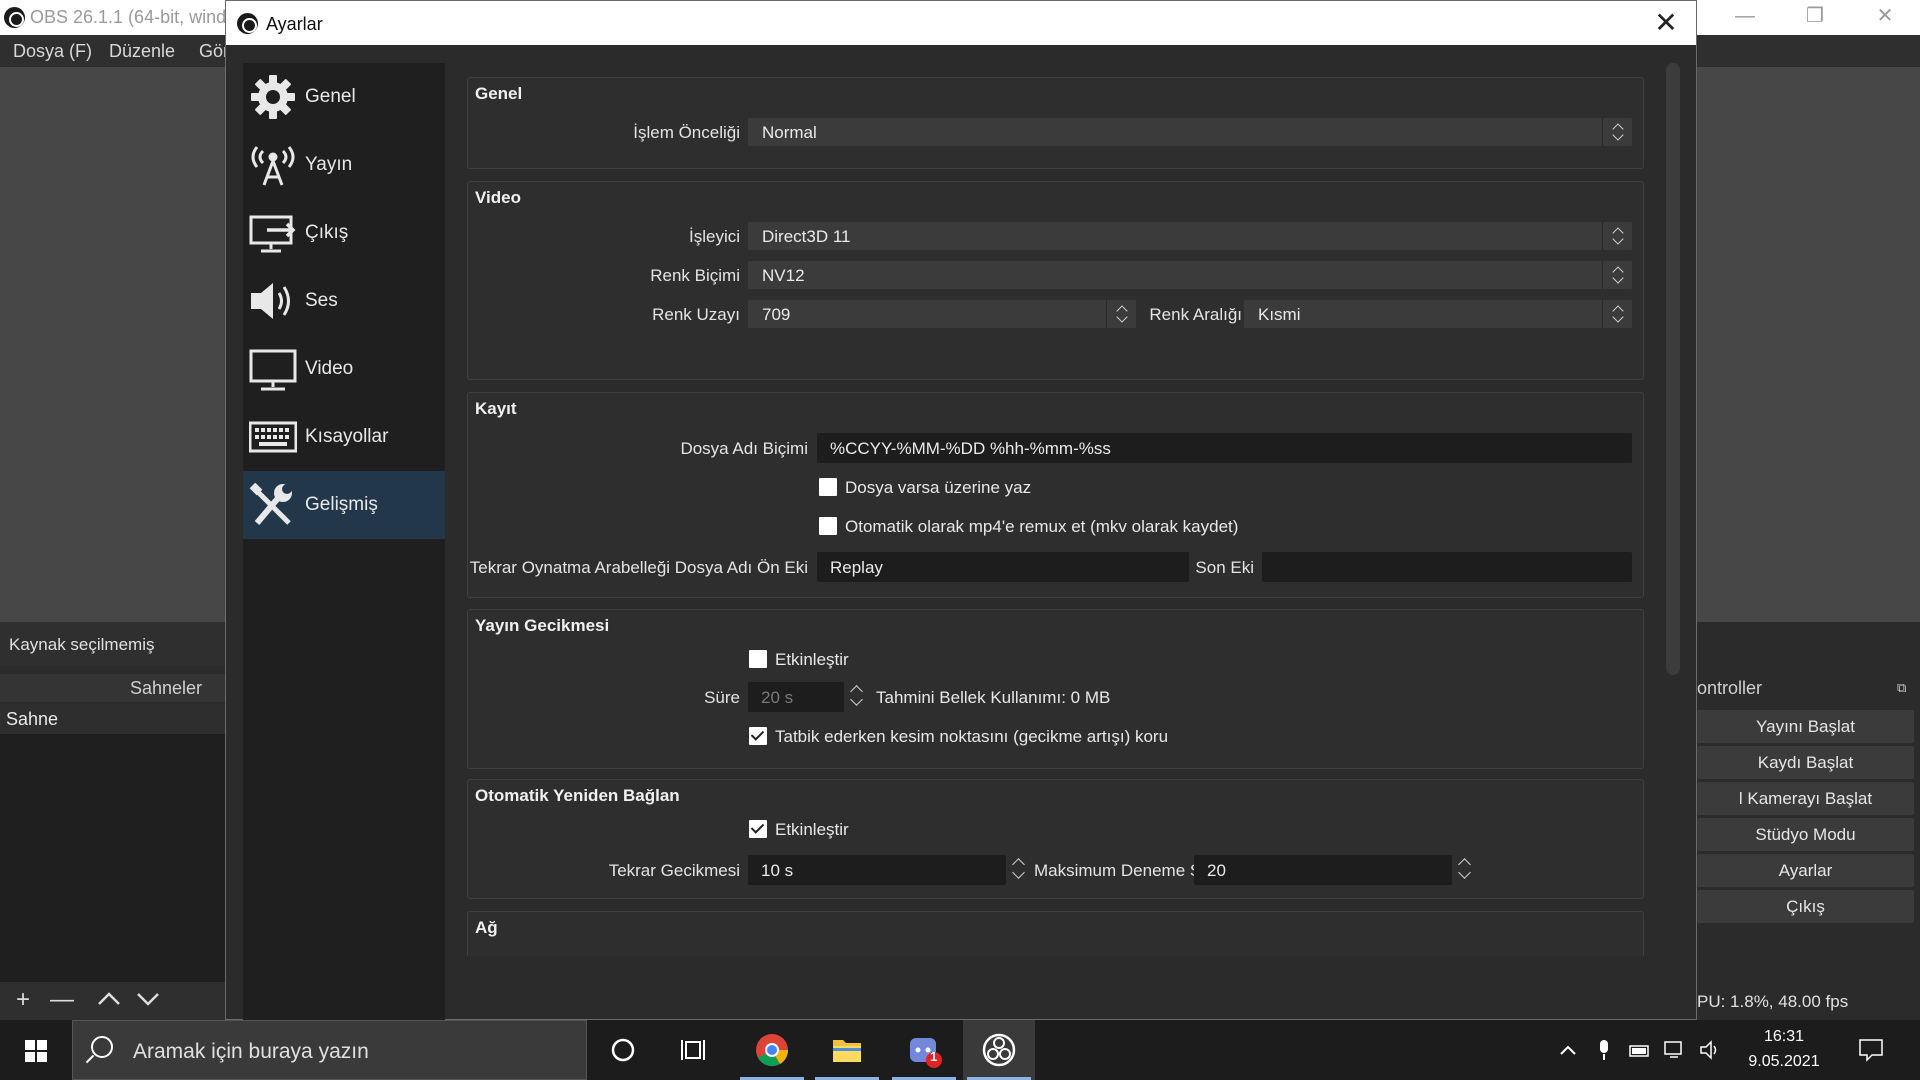 Image resolution: width=1920 pixels, height=1080 pixels. I want to click on controls-header: ontroller ⧉, so click(1808, 688).